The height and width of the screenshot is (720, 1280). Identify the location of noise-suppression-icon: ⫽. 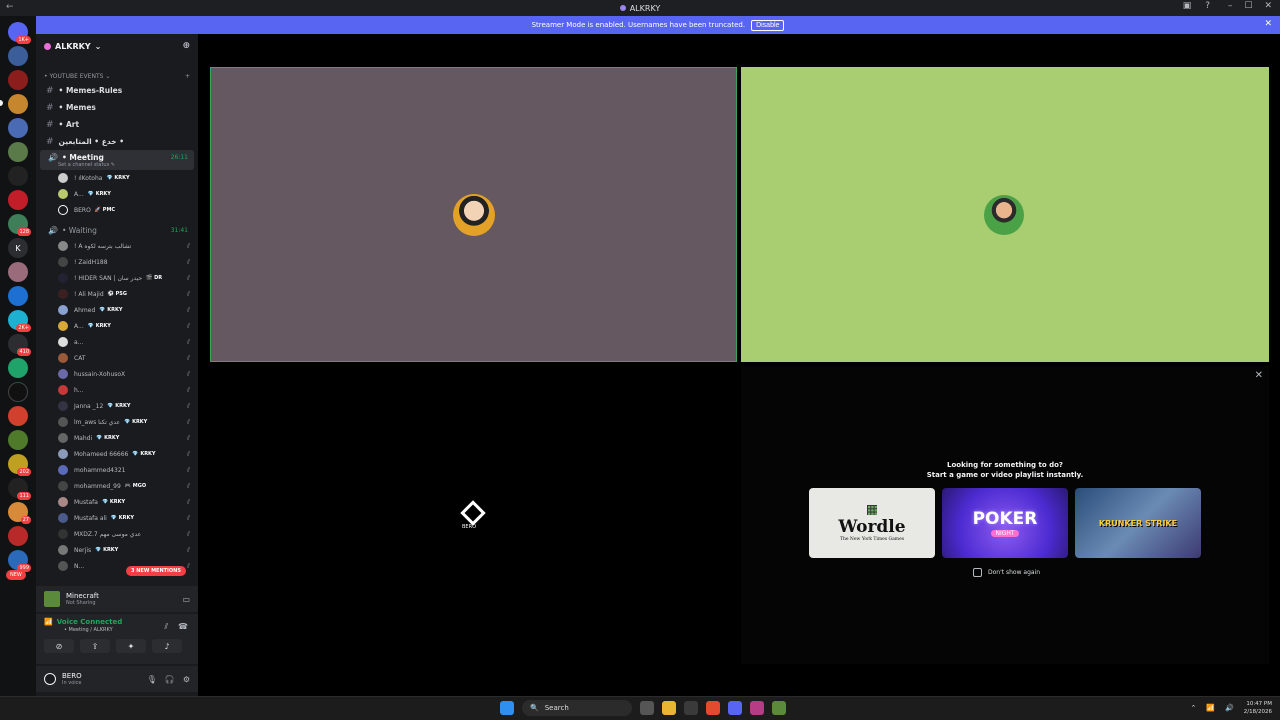
(166, 627).